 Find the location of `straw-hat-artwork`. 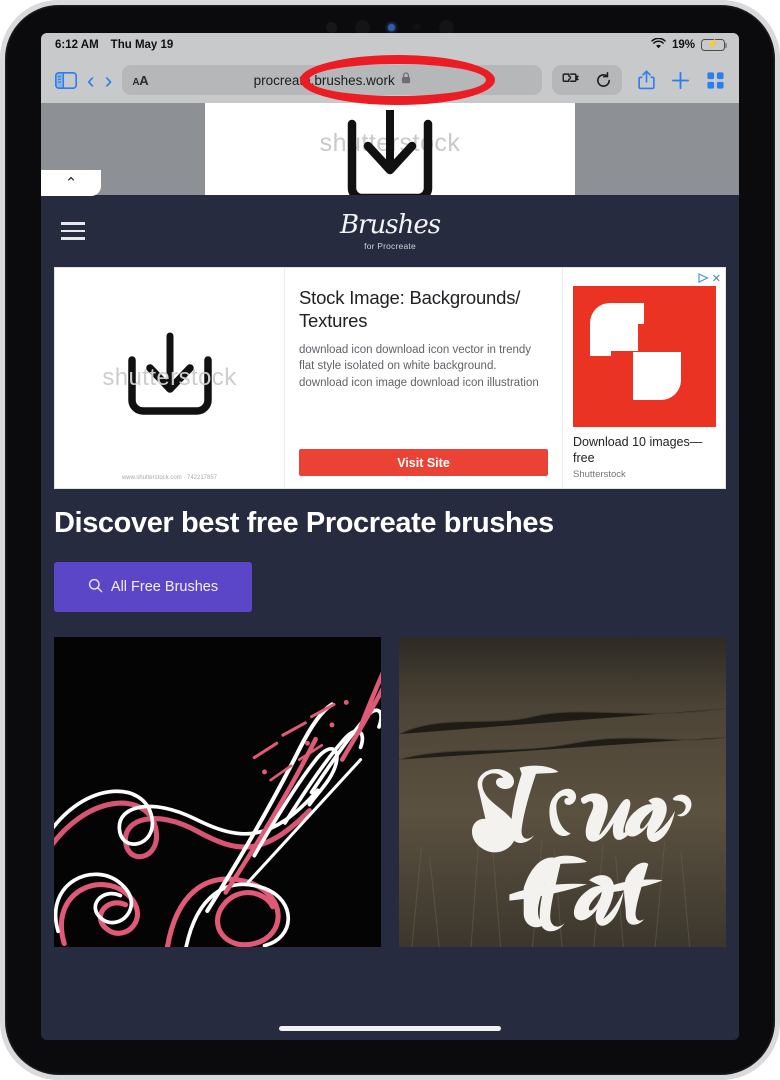

straw-hat-artwork is located at coordinates (562, 792).